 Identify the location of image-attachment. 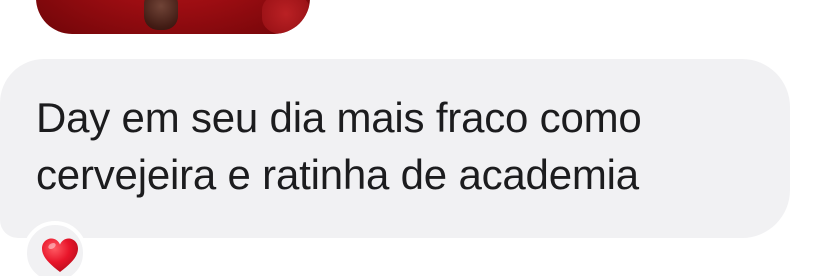
(173, 17).